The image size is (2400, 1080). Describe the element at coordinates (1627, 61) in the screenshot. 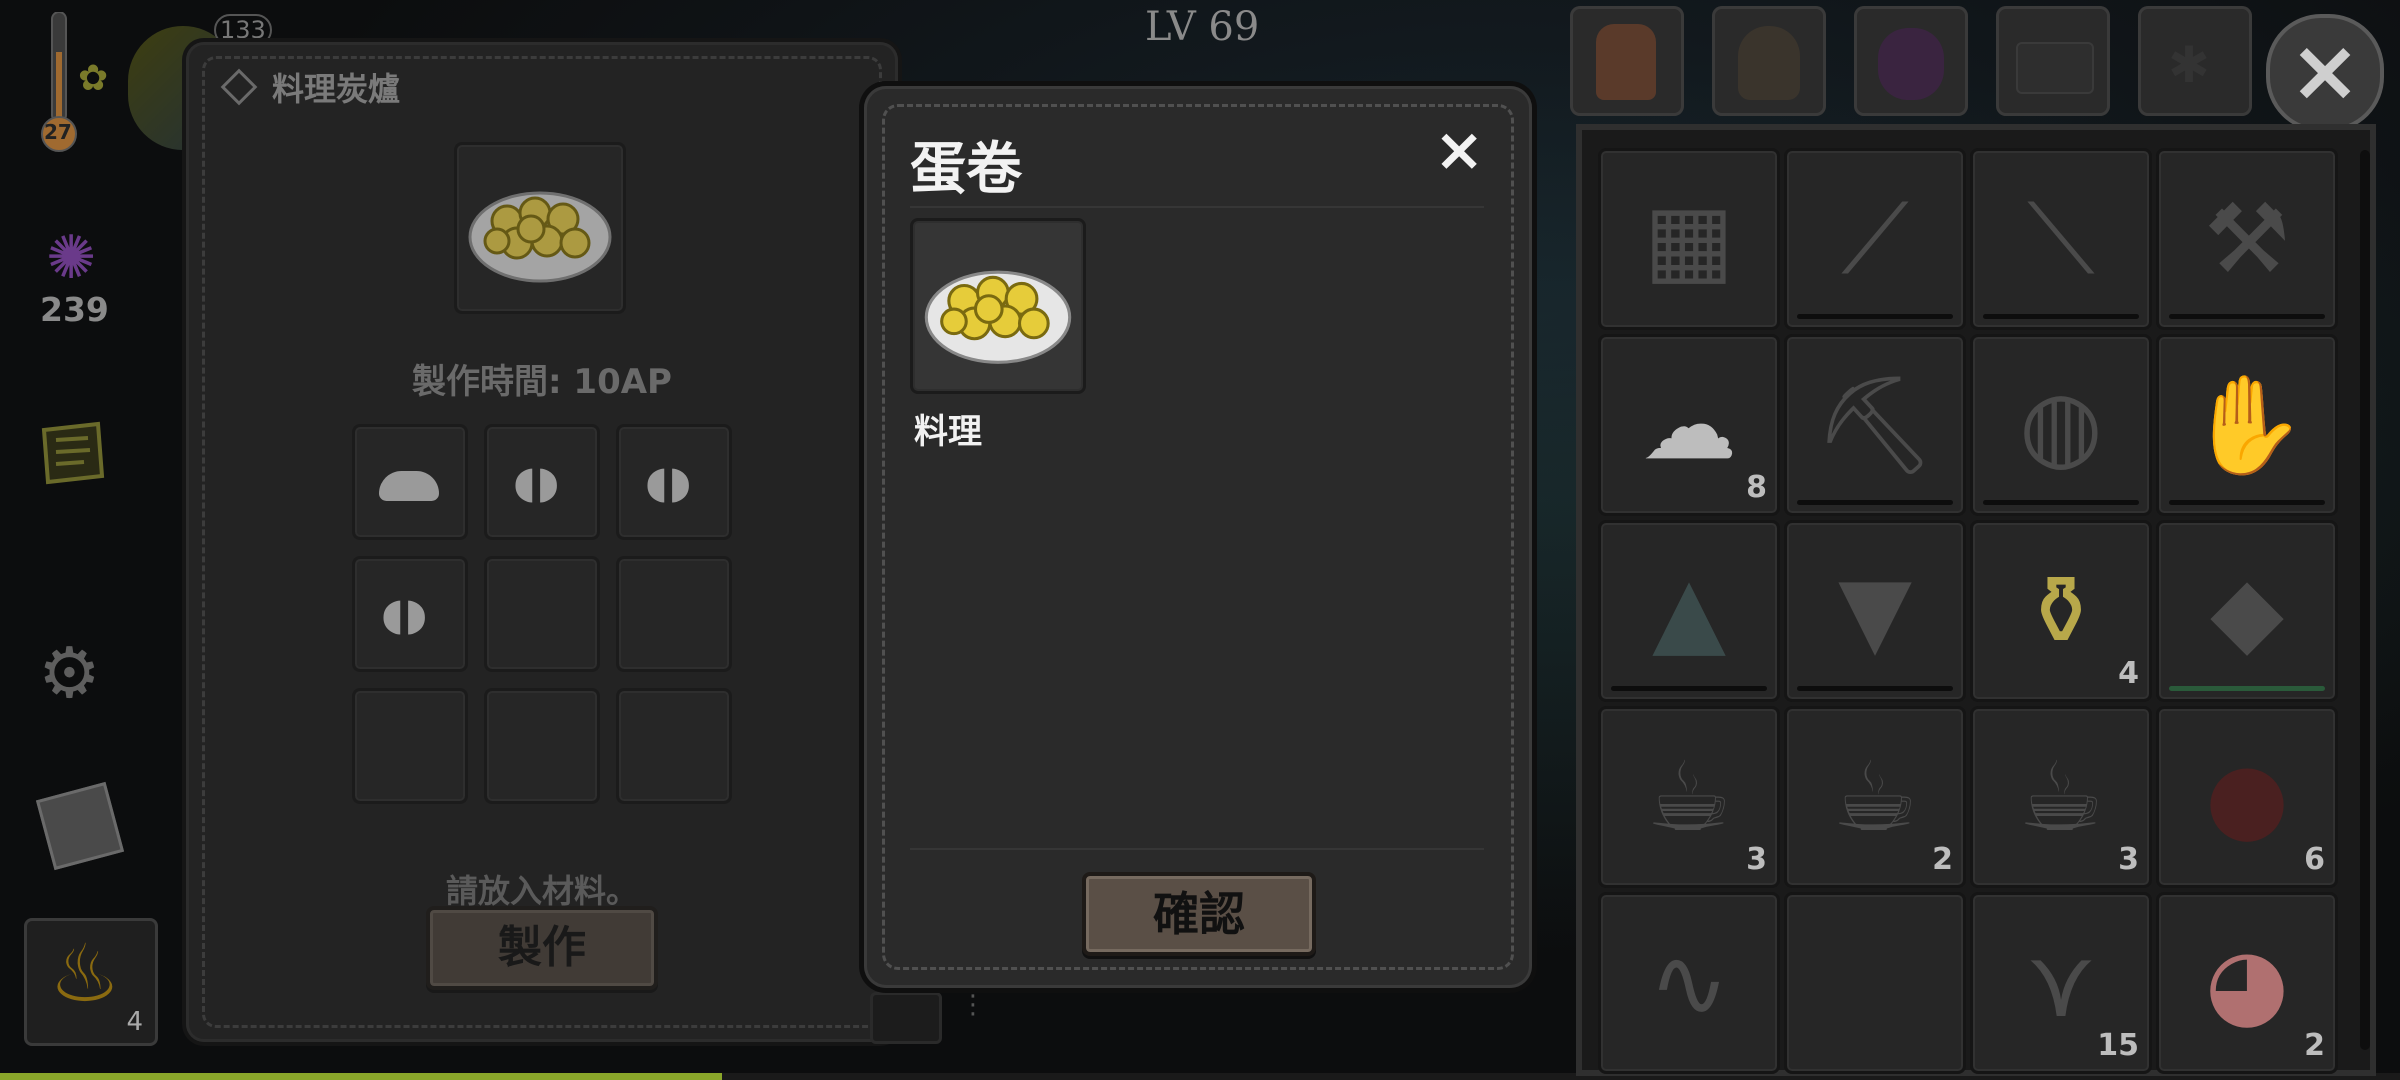

I see `backpack-icon` at that location.